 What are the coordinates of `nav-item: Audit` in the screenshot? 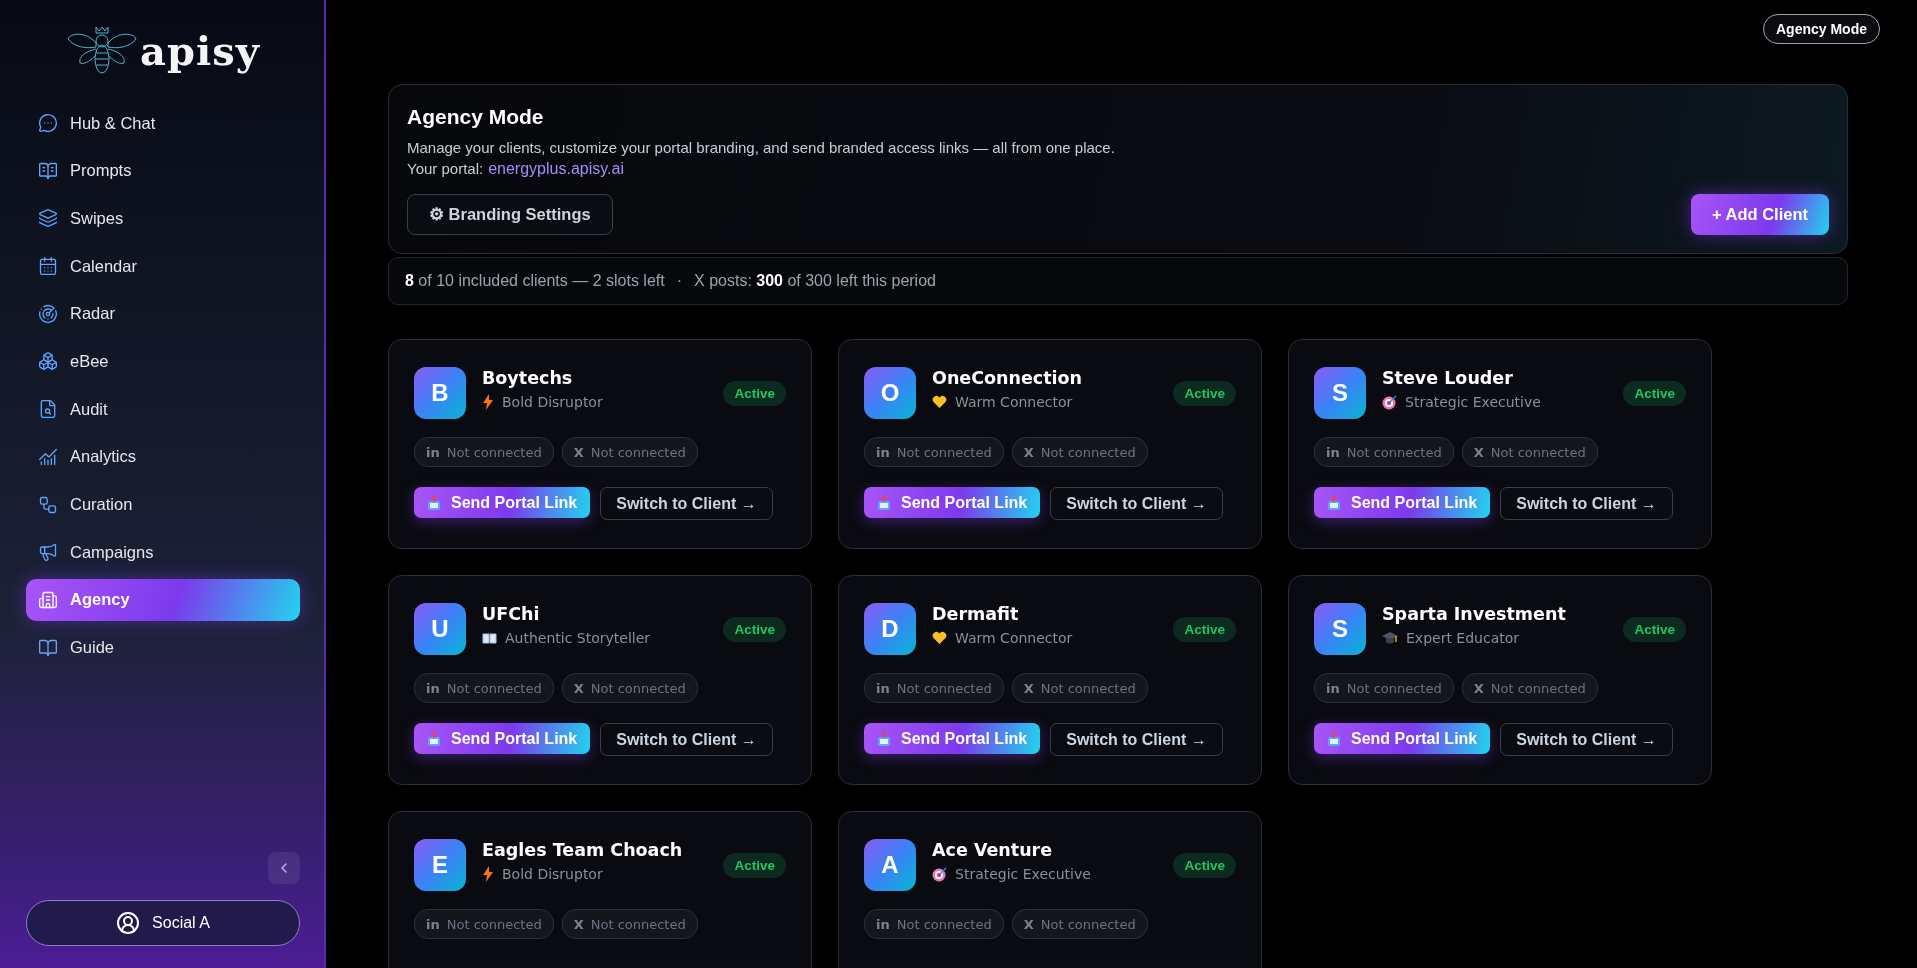 It's located at (163, 409).